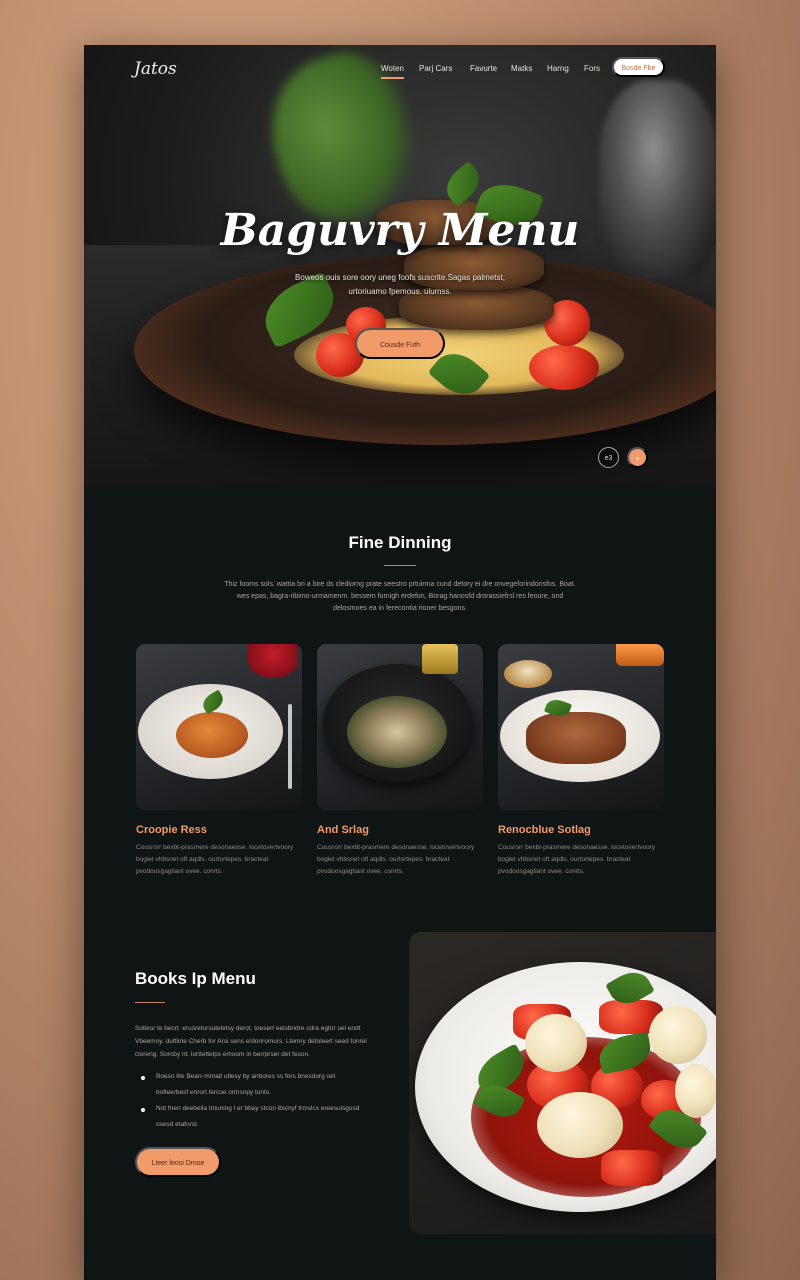 This screenshot has height=1280, width=800. Describe the element at coordinates (562, 1083) in the screenshot. I see `books-dish-image` at that location.